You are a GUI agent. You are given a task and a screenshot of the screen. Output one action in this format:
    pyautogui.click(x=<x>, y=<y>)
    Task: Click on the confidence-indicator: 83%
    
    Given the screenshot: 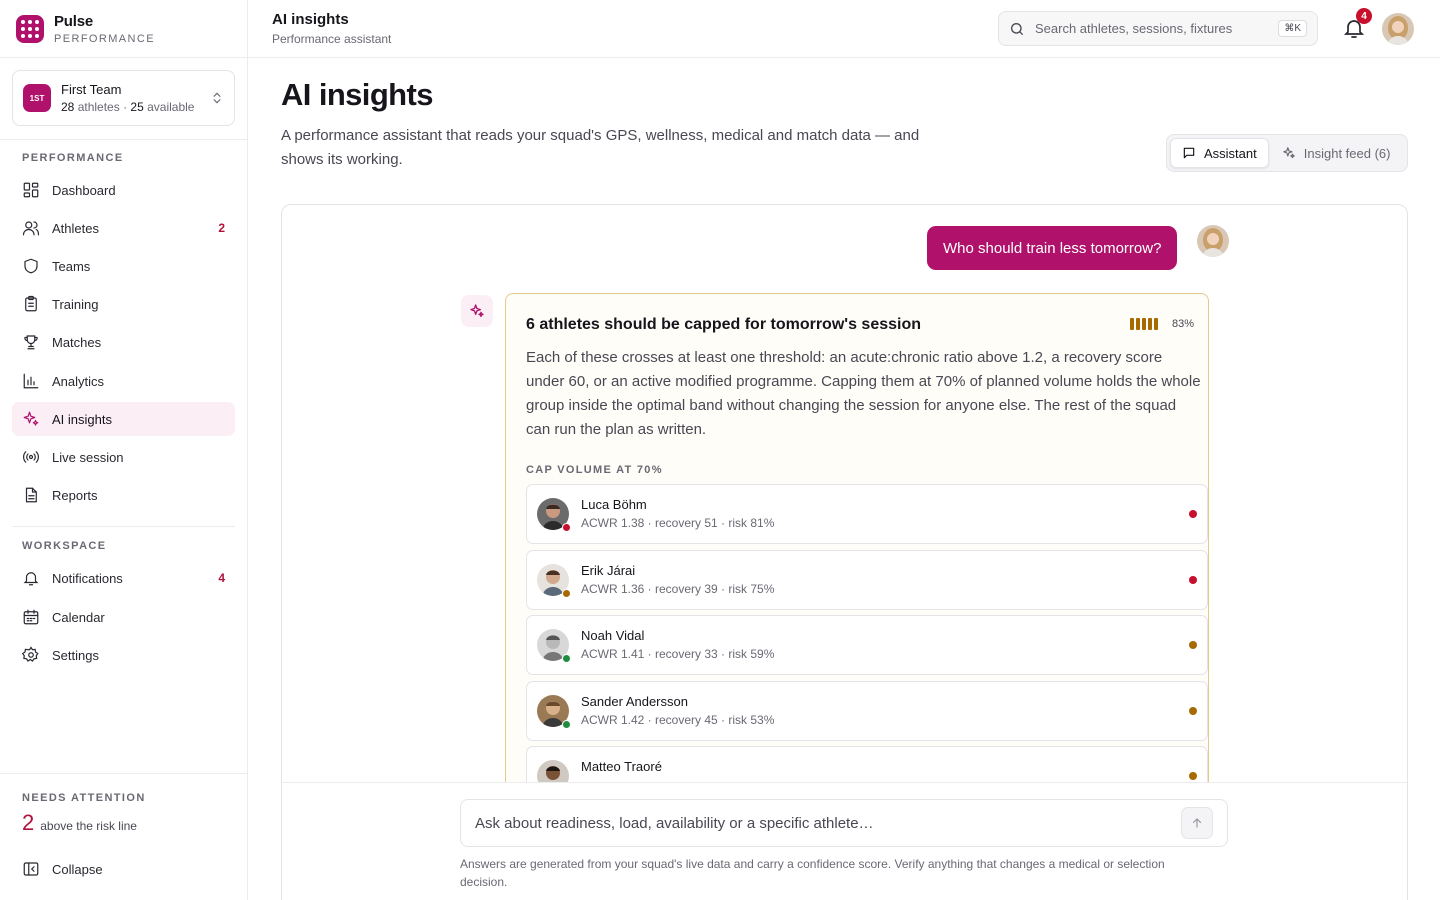 What is the action you would take?
    pyautogui.click(x=1161, y=324)
    